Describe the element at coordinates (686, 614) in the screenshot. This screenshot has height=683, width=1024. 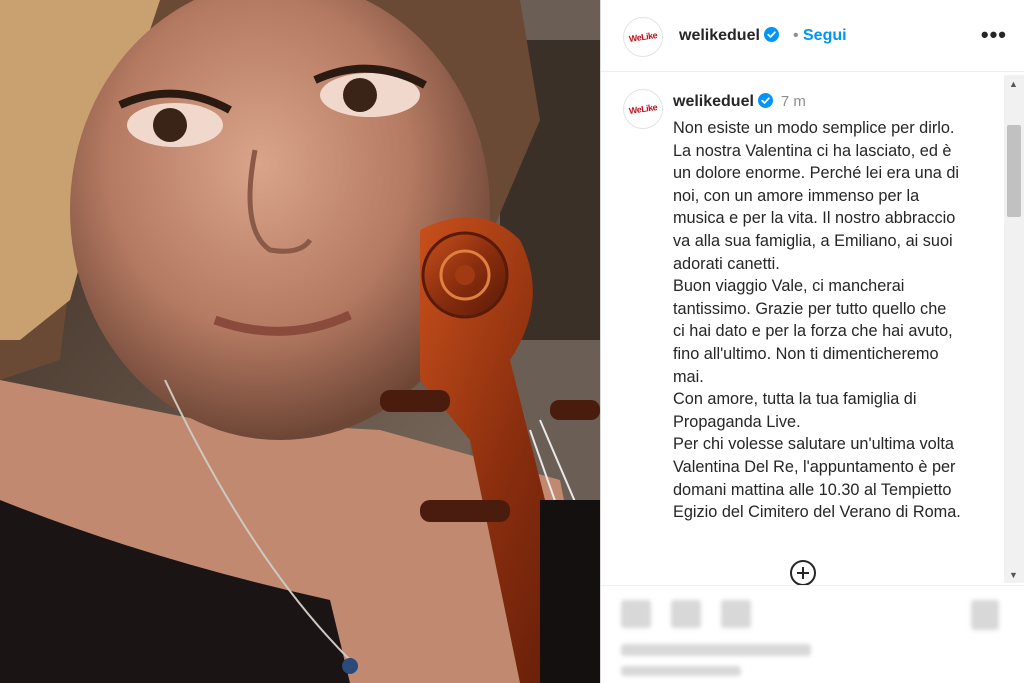
I see `comment-icon` at that location.